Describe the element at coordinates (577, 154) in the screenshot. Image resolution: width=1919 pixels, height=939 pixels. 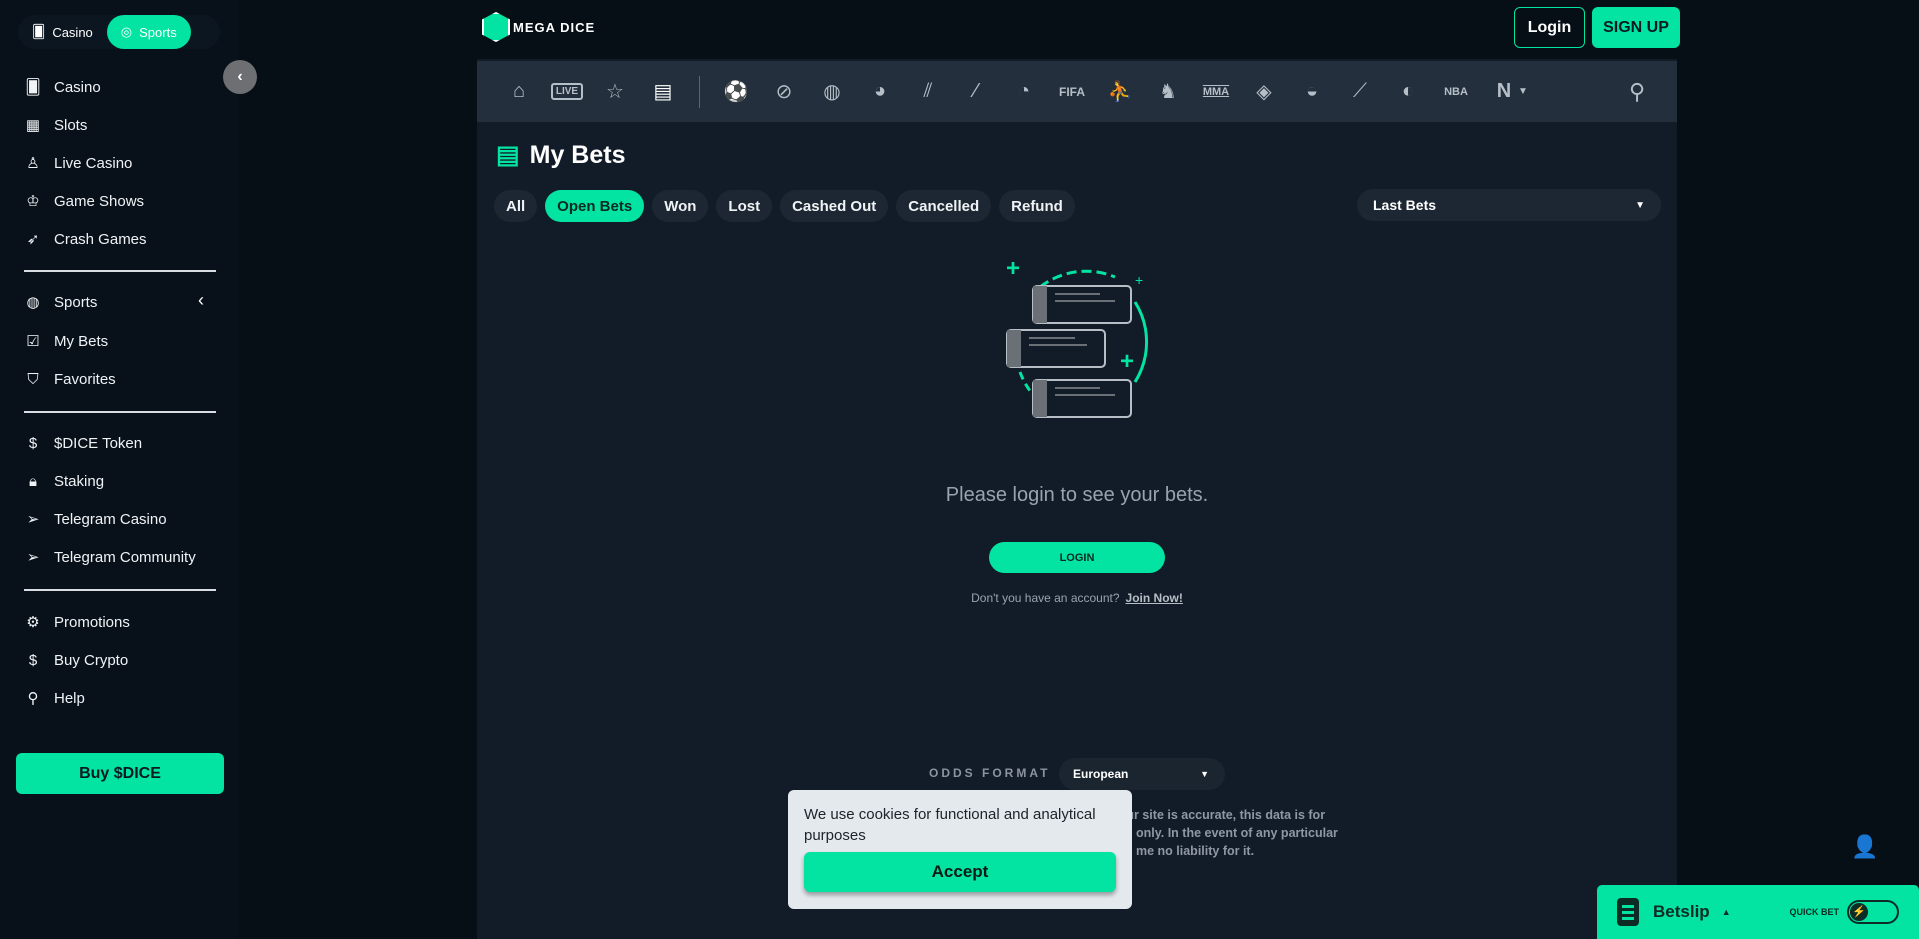
I see `page-title-text: My Bets` at that location.